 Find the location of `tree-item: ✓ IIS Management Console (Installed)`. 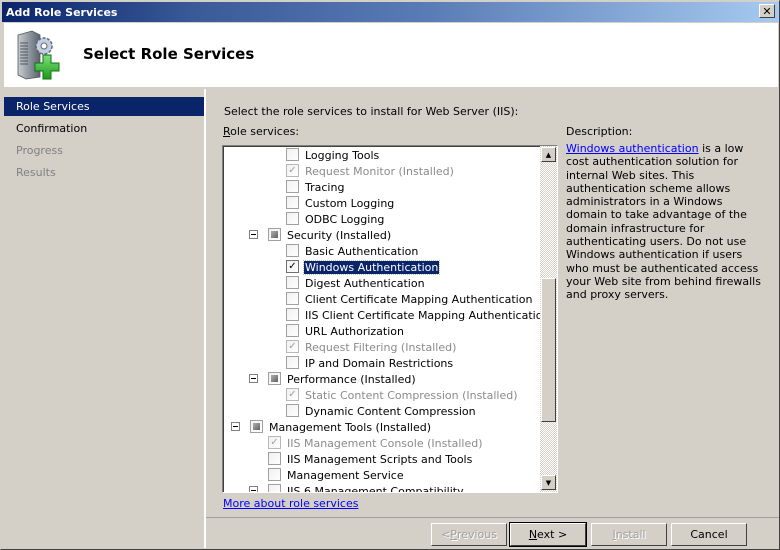

tree-item: ✓ IIS Management Console (Installed) is located at coordinates (381, 443).